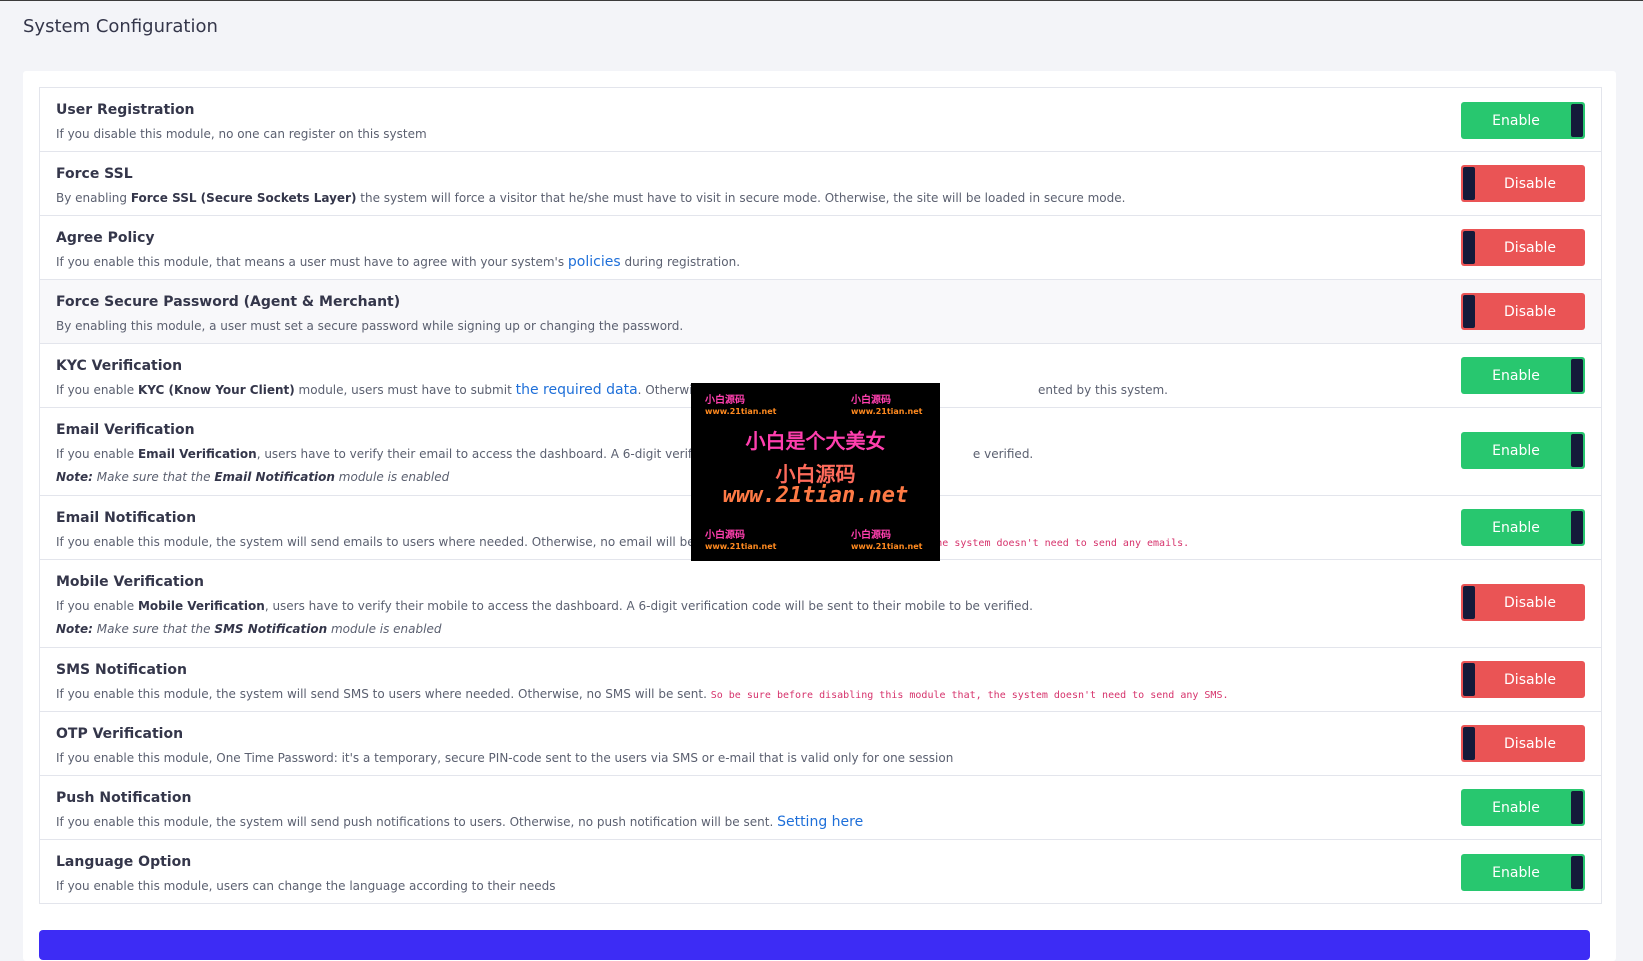 The height and width of the screenshot is (961, 1643). What do you see at coordinates (815, 441) in the screenshot?
I see `watermark-main-line1: 小白是个大美女` at bounding box center [815, 441].